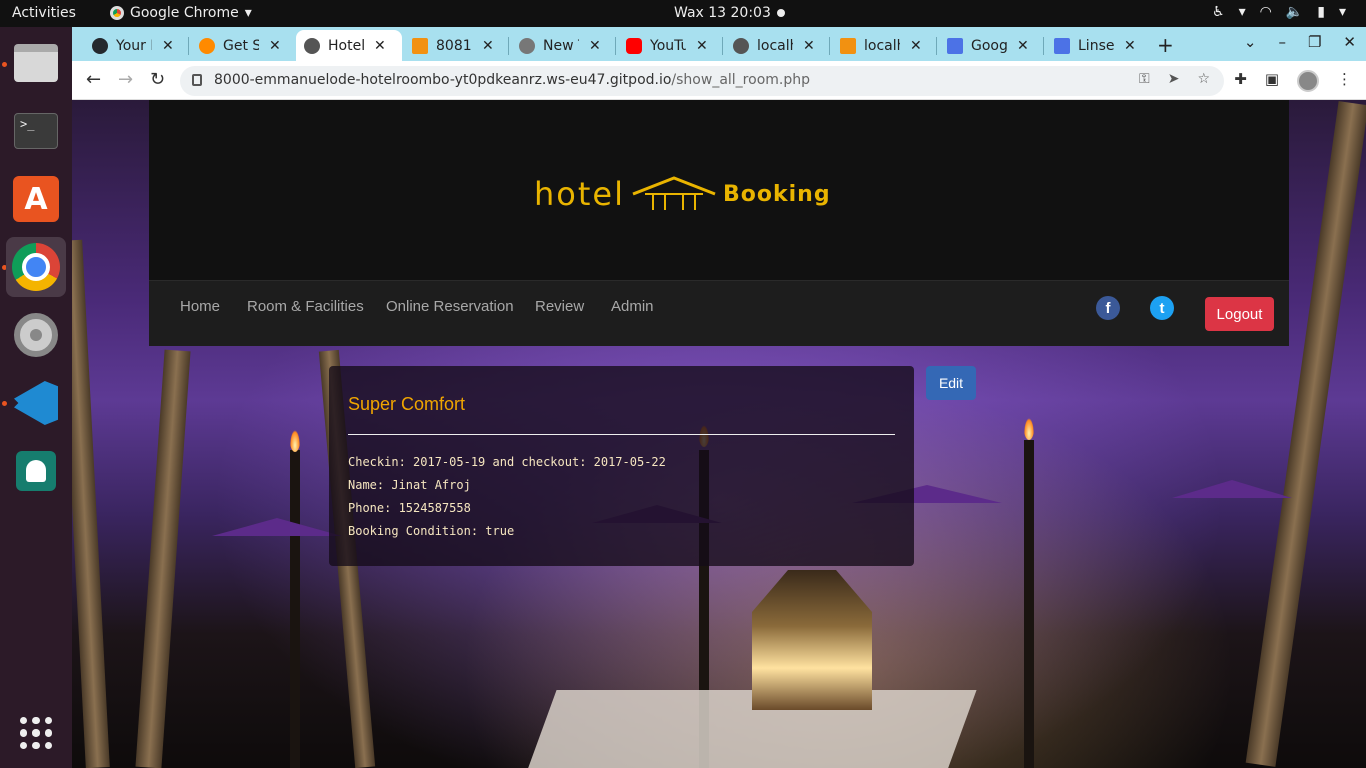 The width and height of the screenshot is (1366, 768). Describe the element at coordinates (1144, 79) in the screenshot. I see `key-icon: ⚿` at that location.